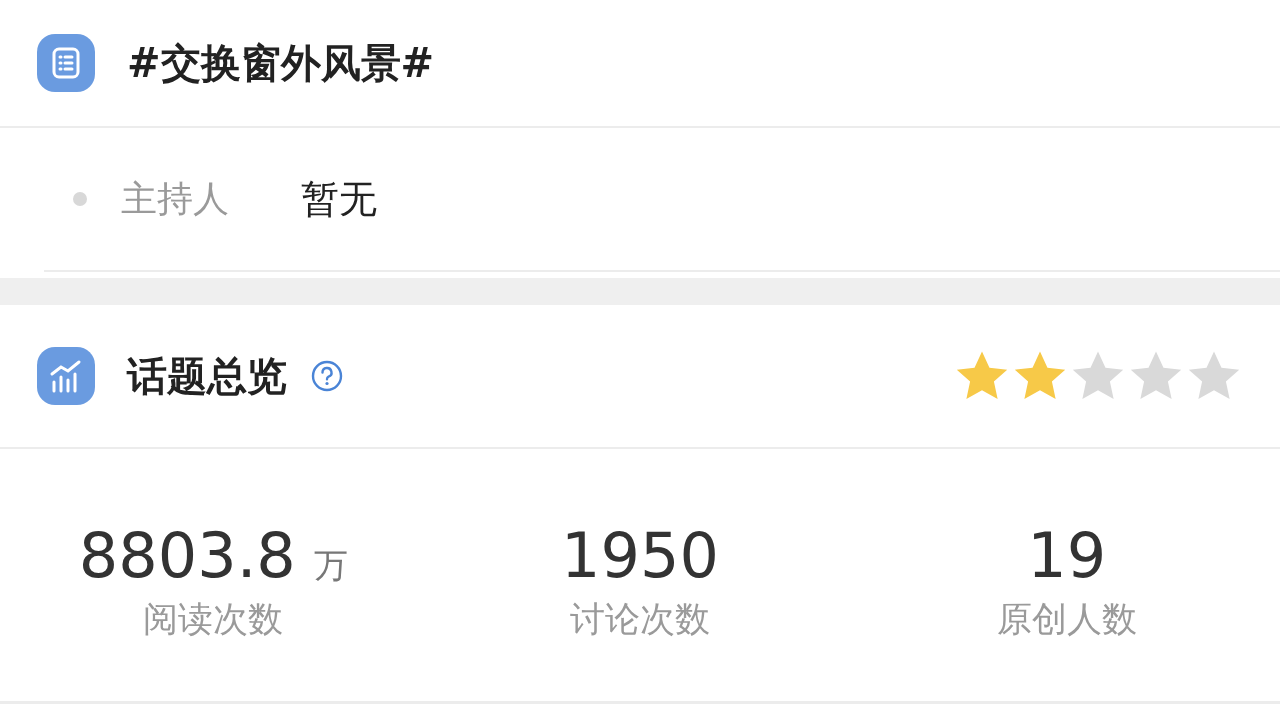 This screenshot has width=1280, height=708. What do you see at coordinates (213, 619) in the screenshot?
I see `stat-label: 阅读次数` at bounding box center [213, 619].